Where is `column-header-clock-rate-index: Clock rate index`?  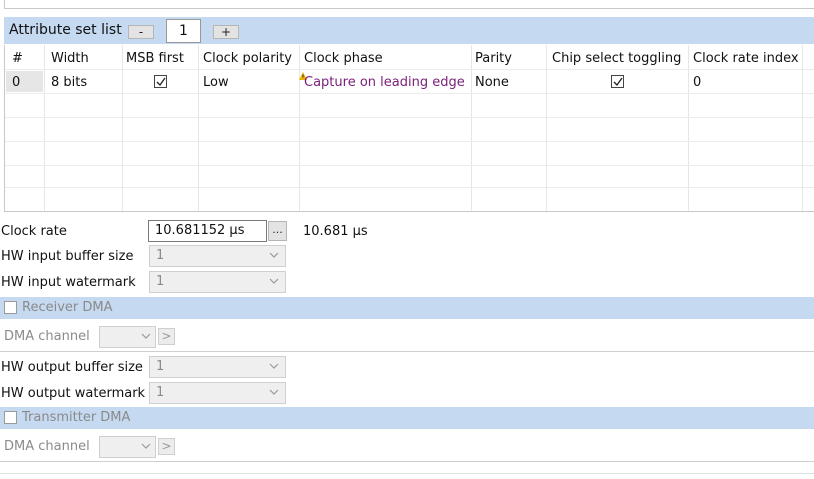
column-header-clock-rate-index: Clock rate index is located at coordinates (746, 58).